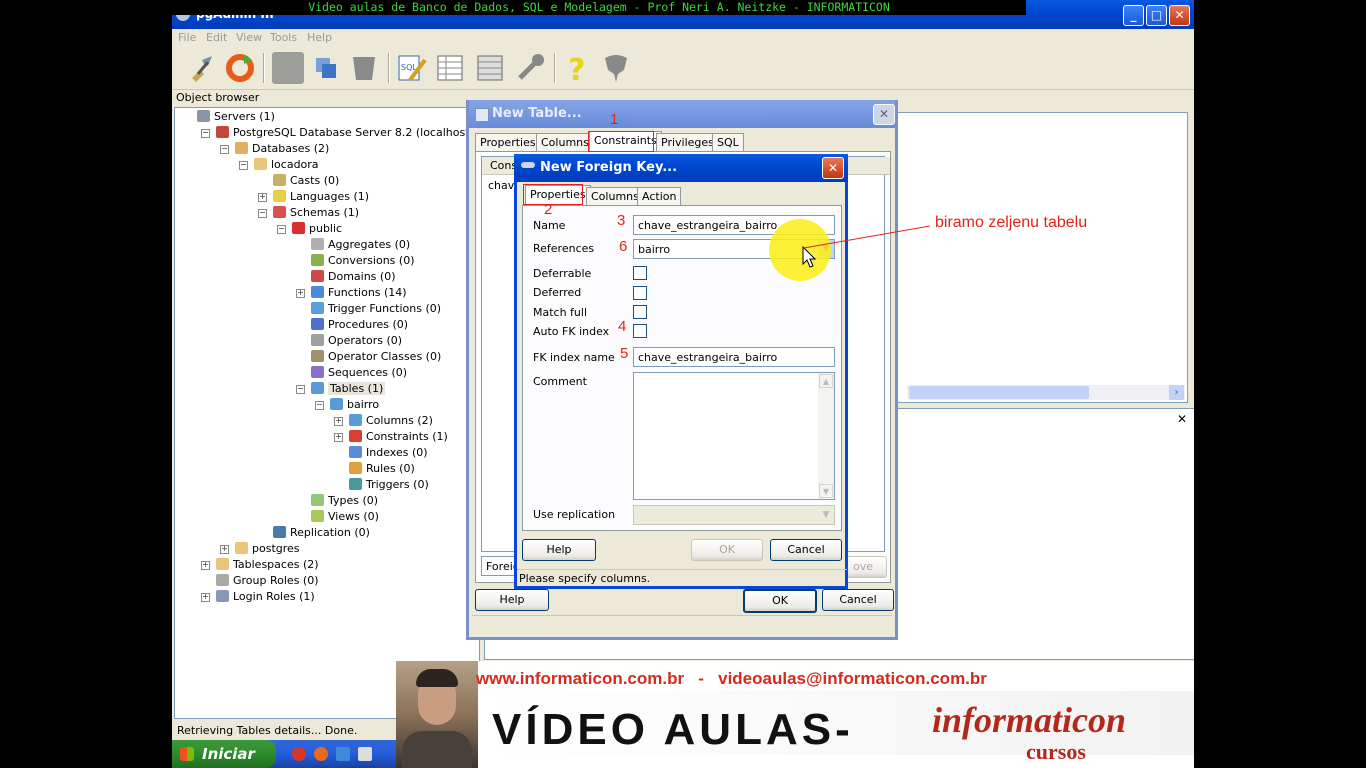 The height and width of the screenshot is (768, 1366). What do you see at coordinates (376, 357) in the screenshot?
I see `tree-item: Operator Classes (0)` at bounding box center [376, 357].